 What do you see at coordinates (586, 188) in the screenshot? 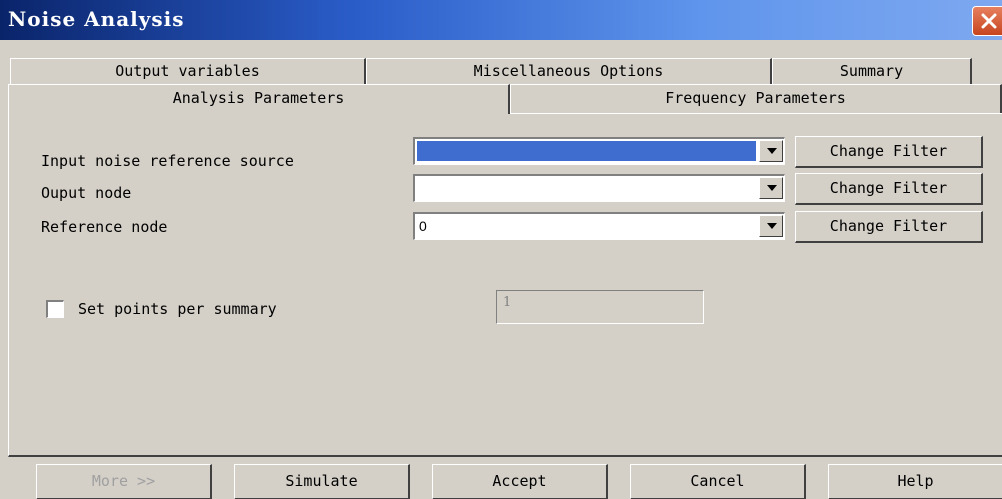
I see `output-node-value` at bounding box center [586, 188].